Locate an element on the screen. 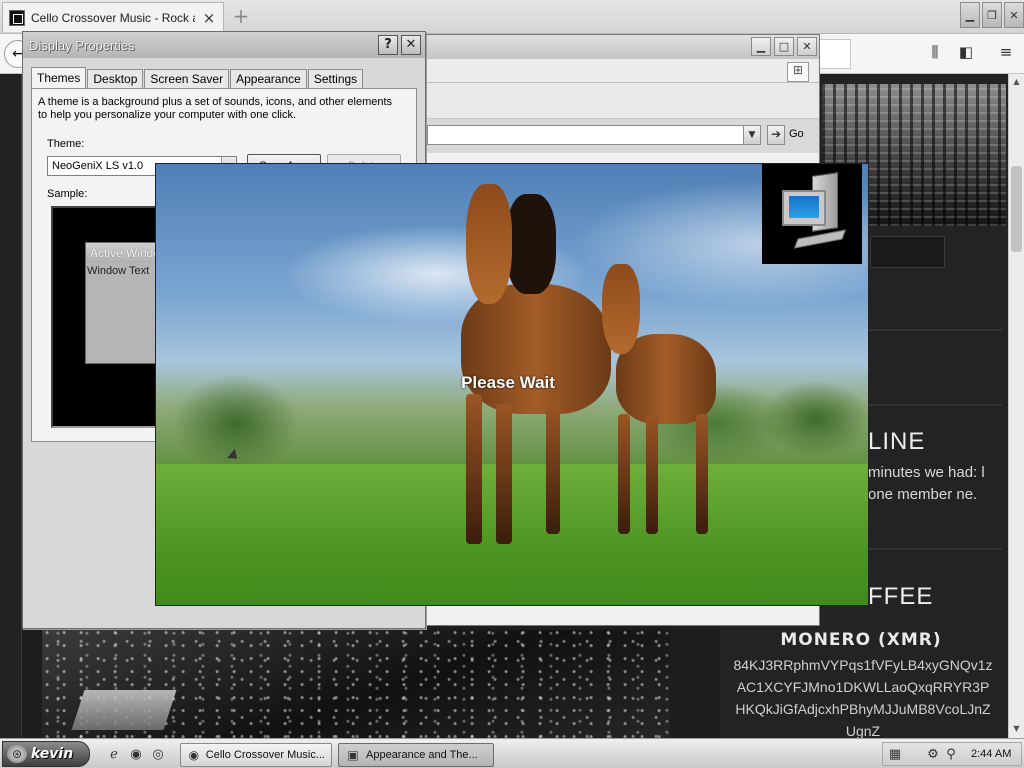 The image size is (1024, 768). monero-title: MONERO (XMR) is located at coordinates (861, 640).